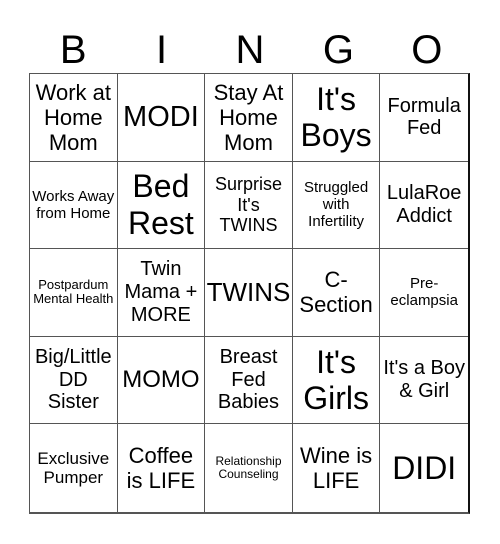  I want to click on bingo-header: B I N G O, so click(250, 49).